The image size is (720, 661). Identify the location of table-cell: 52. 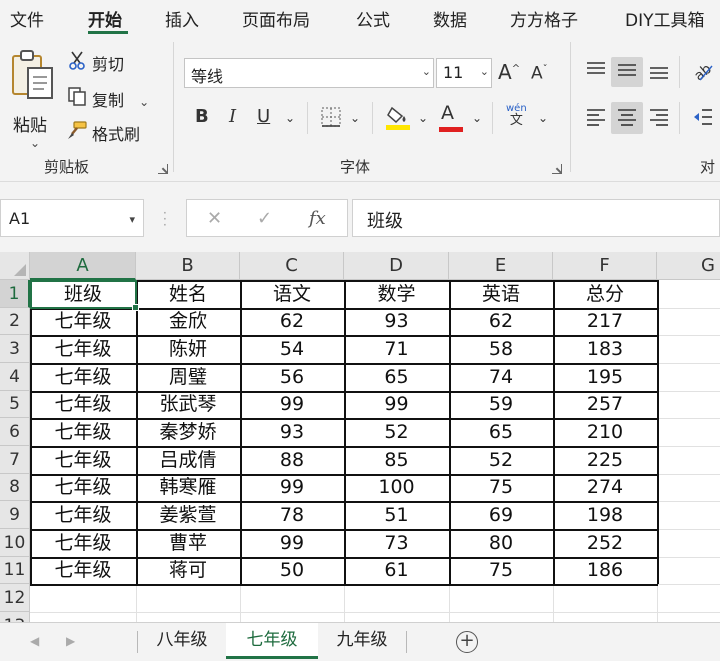
(501, 460).